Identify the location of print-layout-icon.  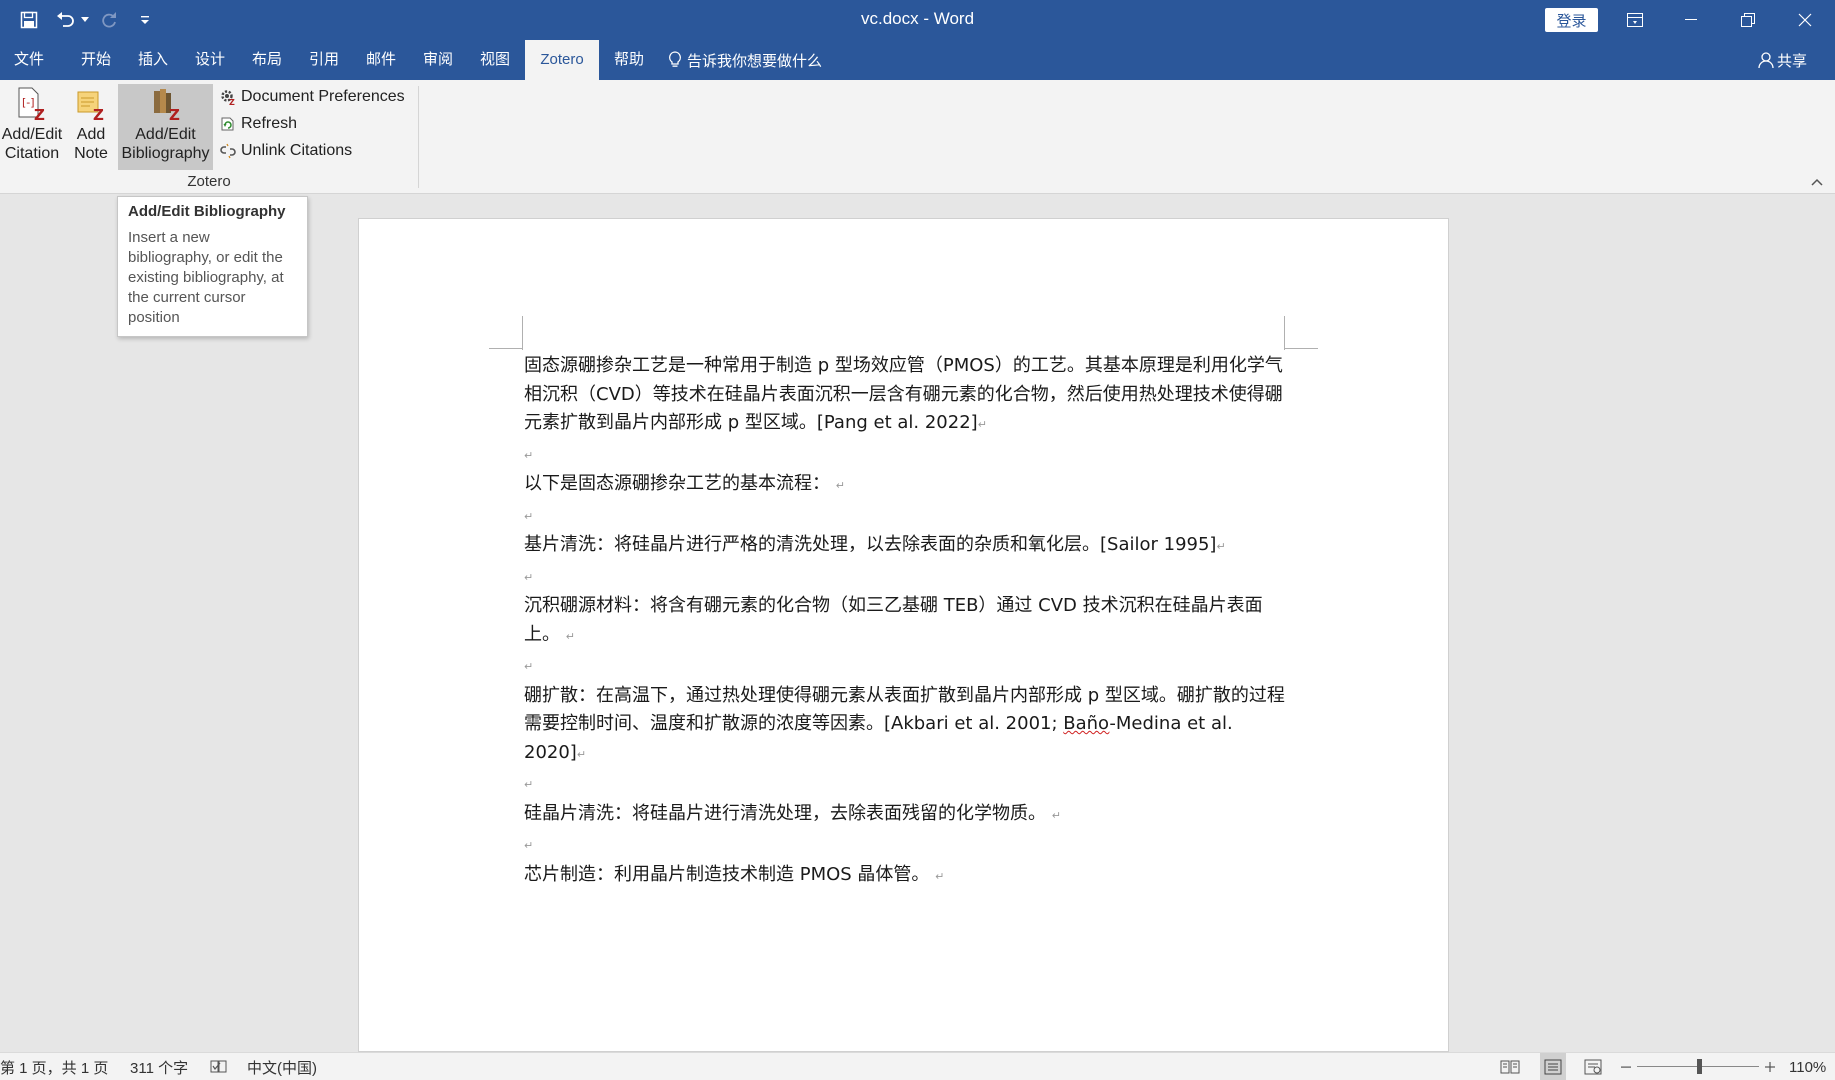
(1553, 1066).